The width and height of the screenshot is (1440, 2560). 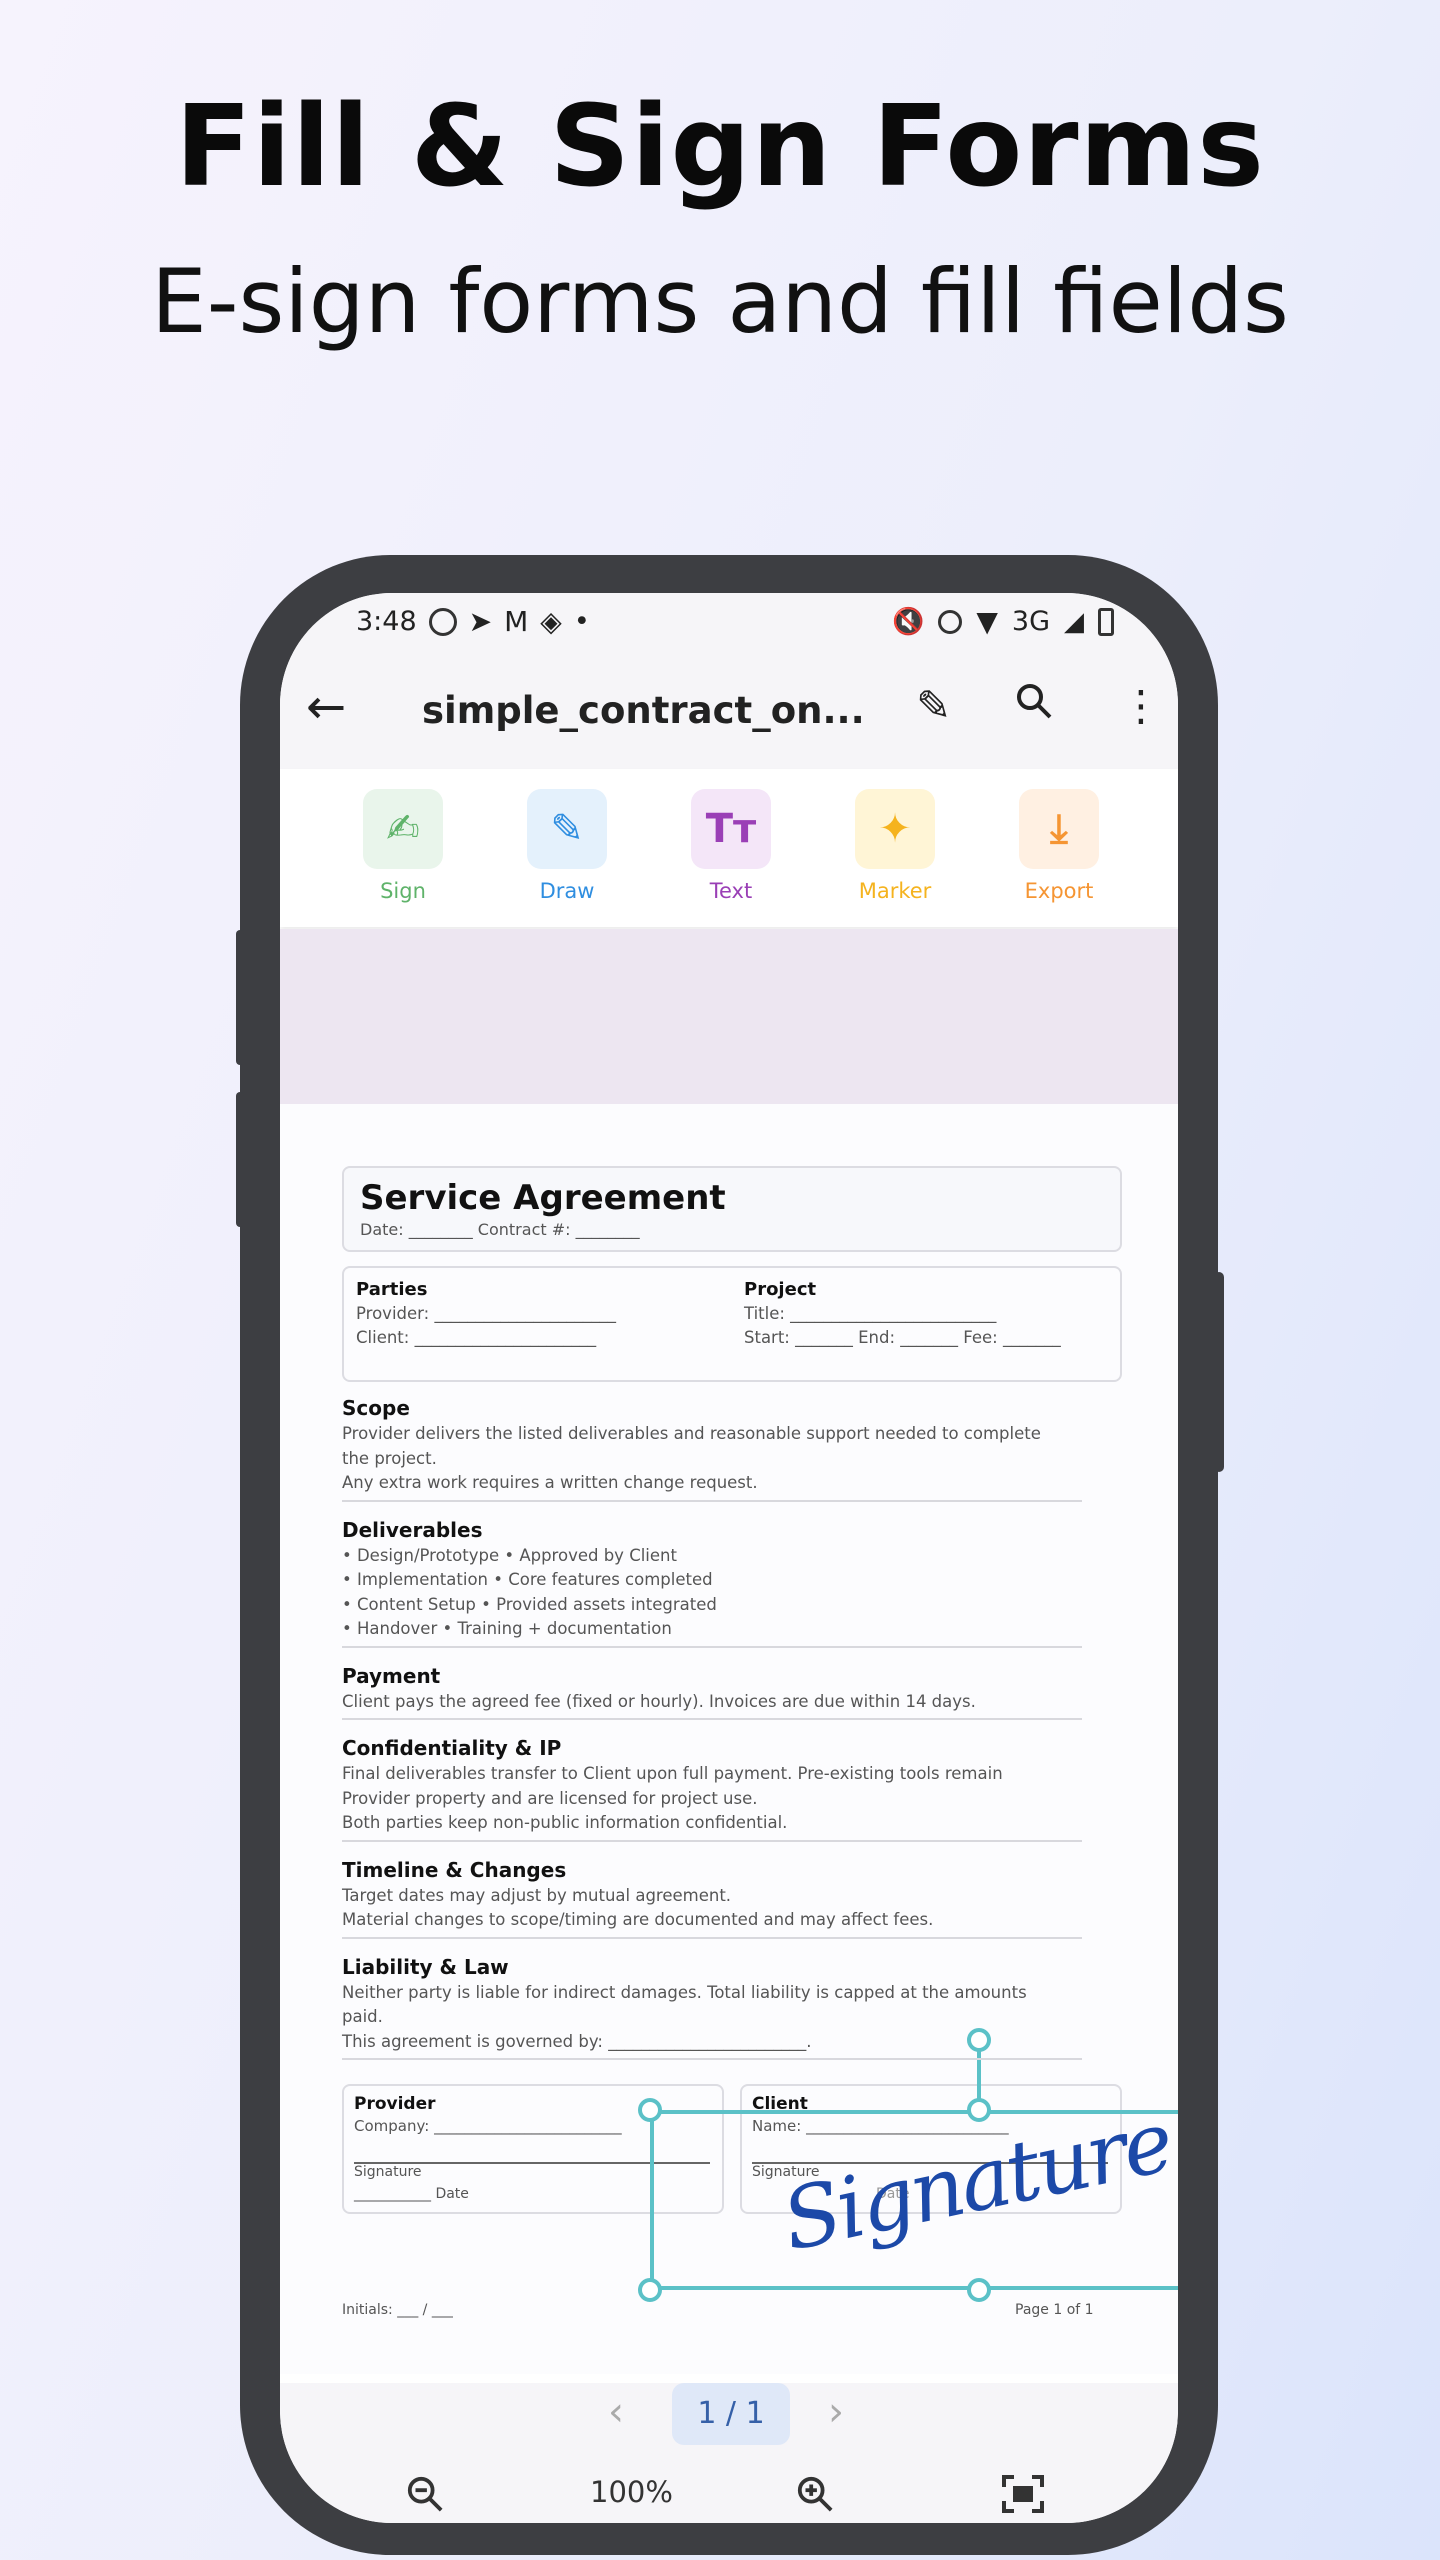 I want to click on draw-pencil-icon: ✎, so click(x=567, y=829).